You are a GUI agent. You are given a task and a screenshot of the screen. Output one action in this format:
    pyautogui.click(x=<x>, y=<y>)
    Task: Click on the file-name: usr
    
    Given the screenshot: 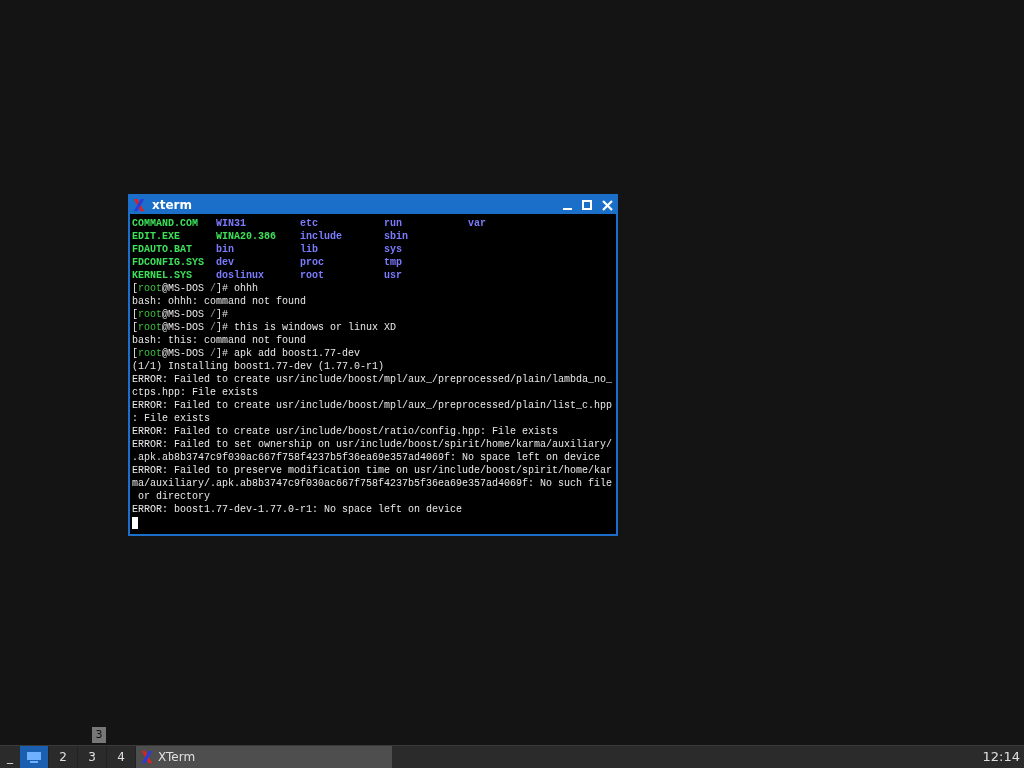 What is the action you would take?
    pyautogui.click(x=393, y=275)
    